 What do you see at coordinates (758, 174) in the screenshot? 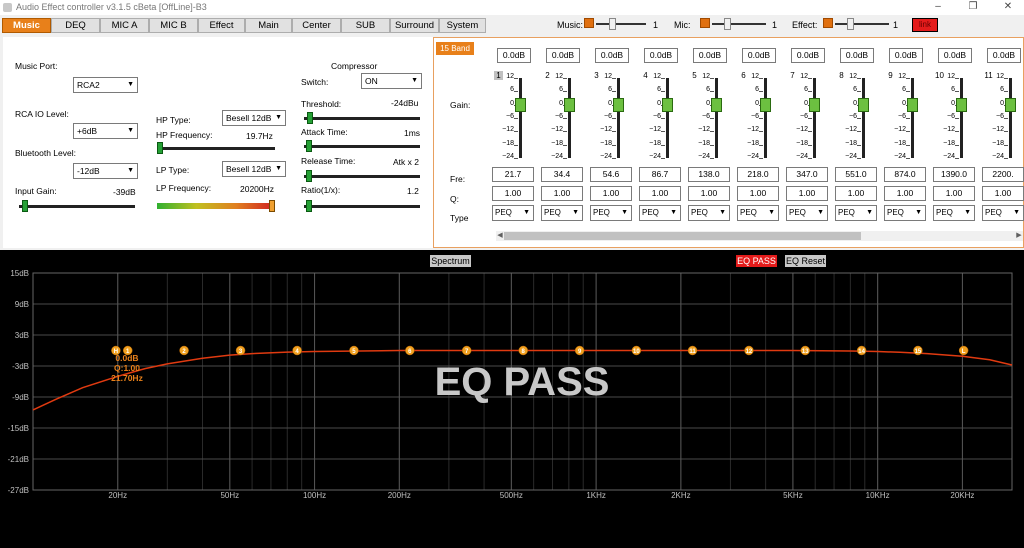
I see `band-frequency-input: 218.0` at bounding box center [758, 174].